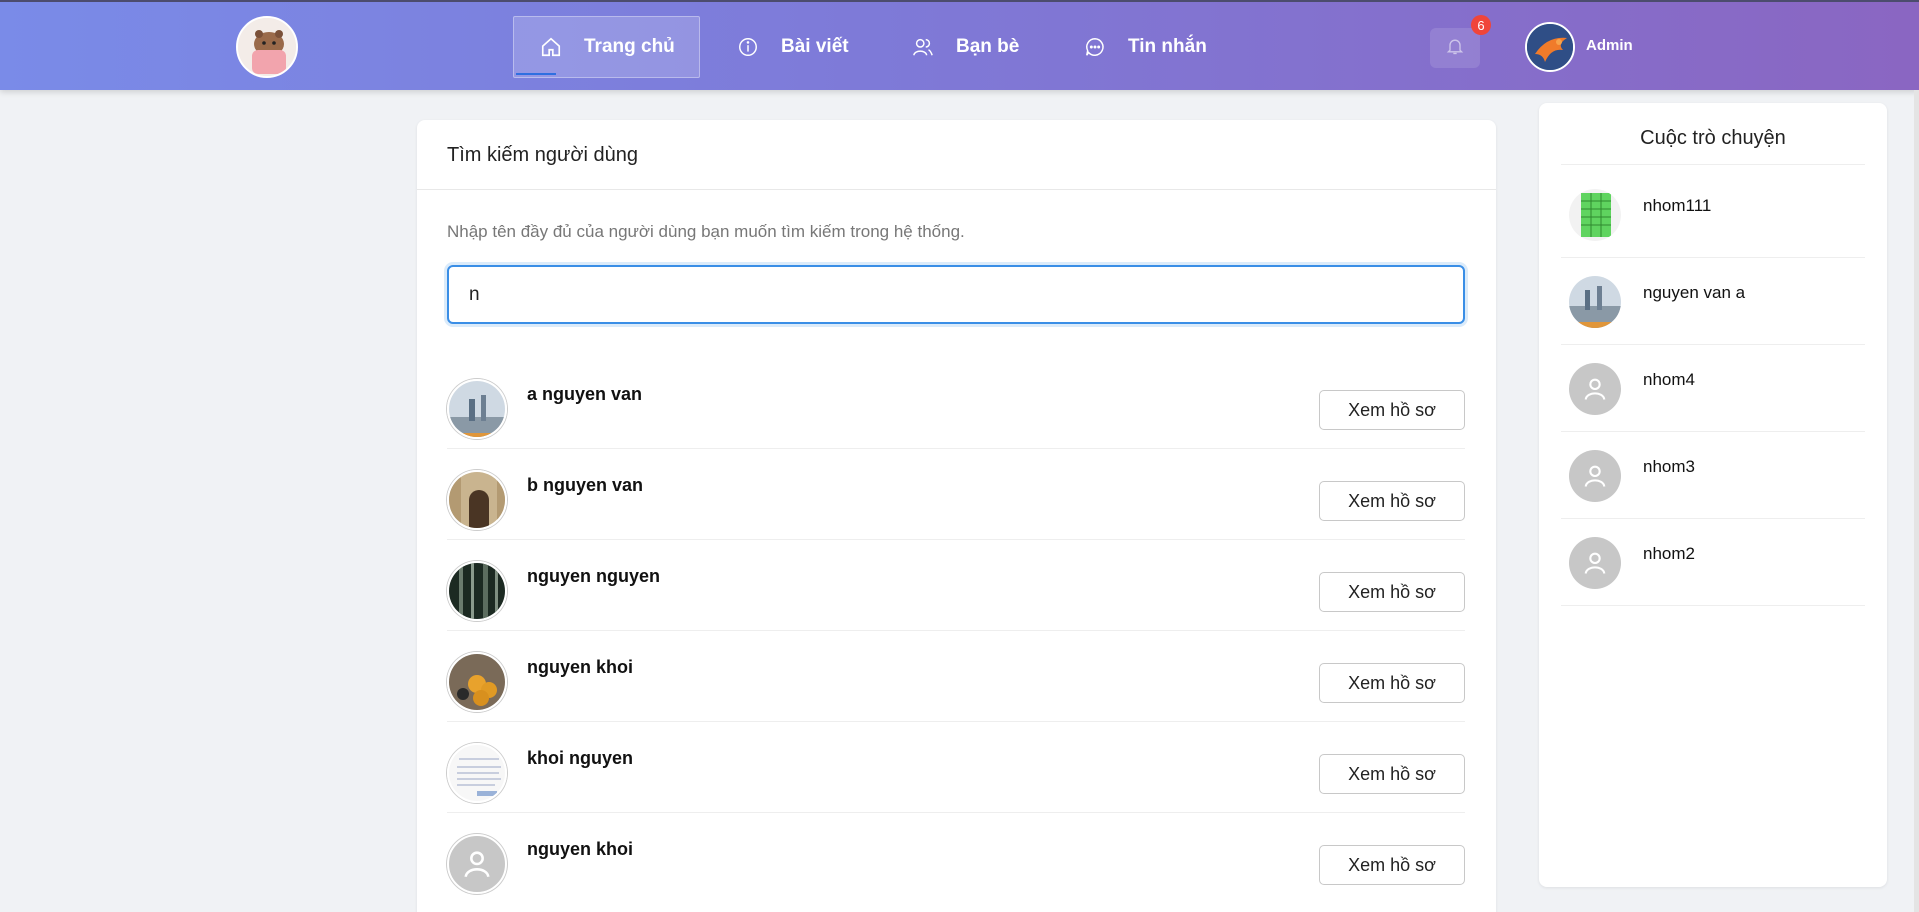 The height and width of the screenshot is (912, 1919). I want to click on page-scrollbar, so click(1916, 501).